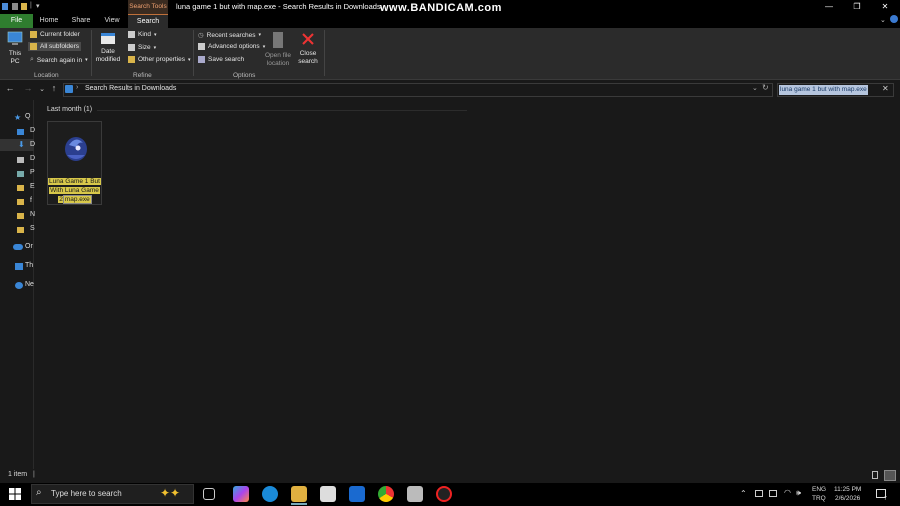 This screenshot has width=900, height=506. Describe the element at coordinates (18, 117) in the screenshot. I see `quick-access-star-icon: ★` at that location.